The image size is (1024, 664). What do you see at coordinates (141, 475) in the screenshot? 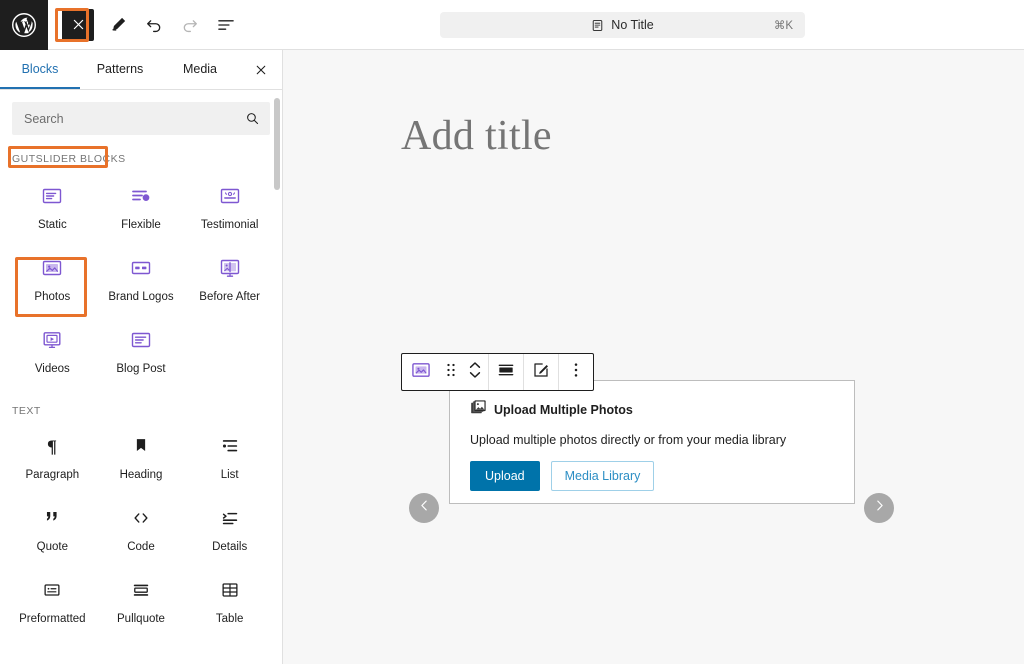
I see `block-label: Heading` at bounding box center [141, 475].